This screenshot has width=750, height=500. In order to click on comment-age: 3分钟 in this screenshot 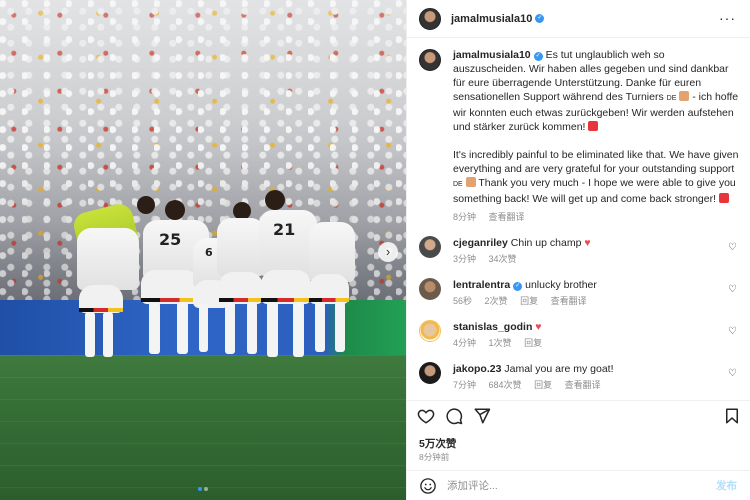, I will do `click(465, 259)`.